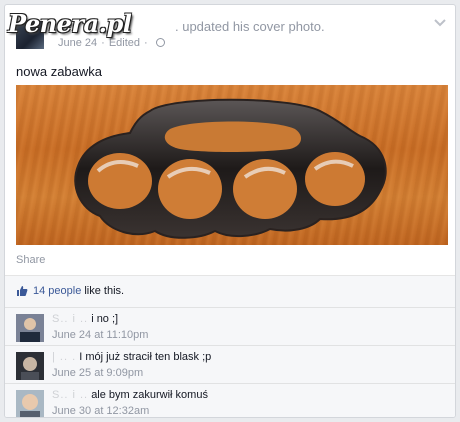 This screenshot has height=422, width=460. Describe the element at coordinates (250, 26) in the screenshot. I see `post-action-text: . updated his cover photo.` at that location.